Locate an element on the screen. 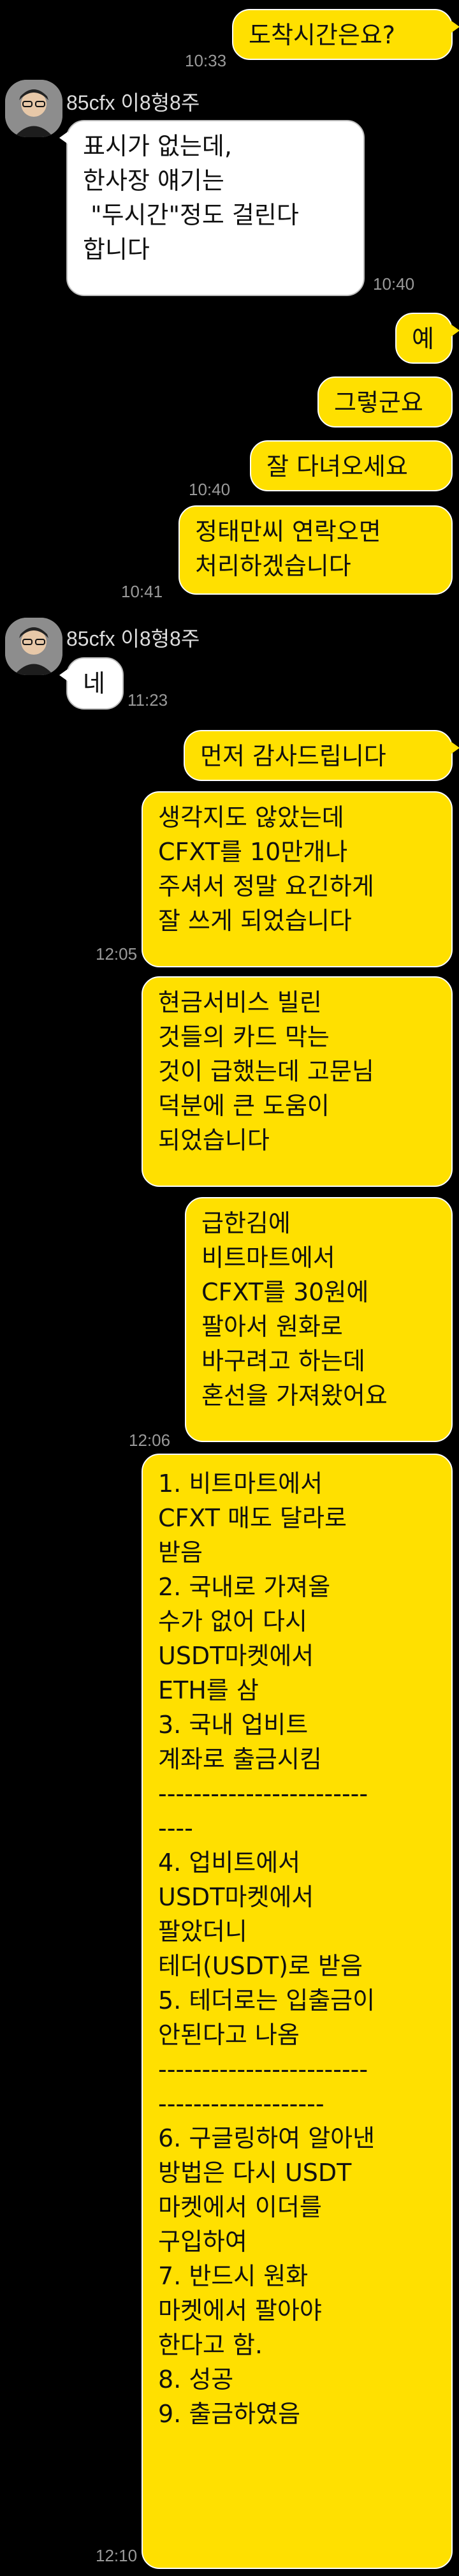 This screenshot has height=2576, width=459. message-time: 10:41 is located at coordinates (142, 591).